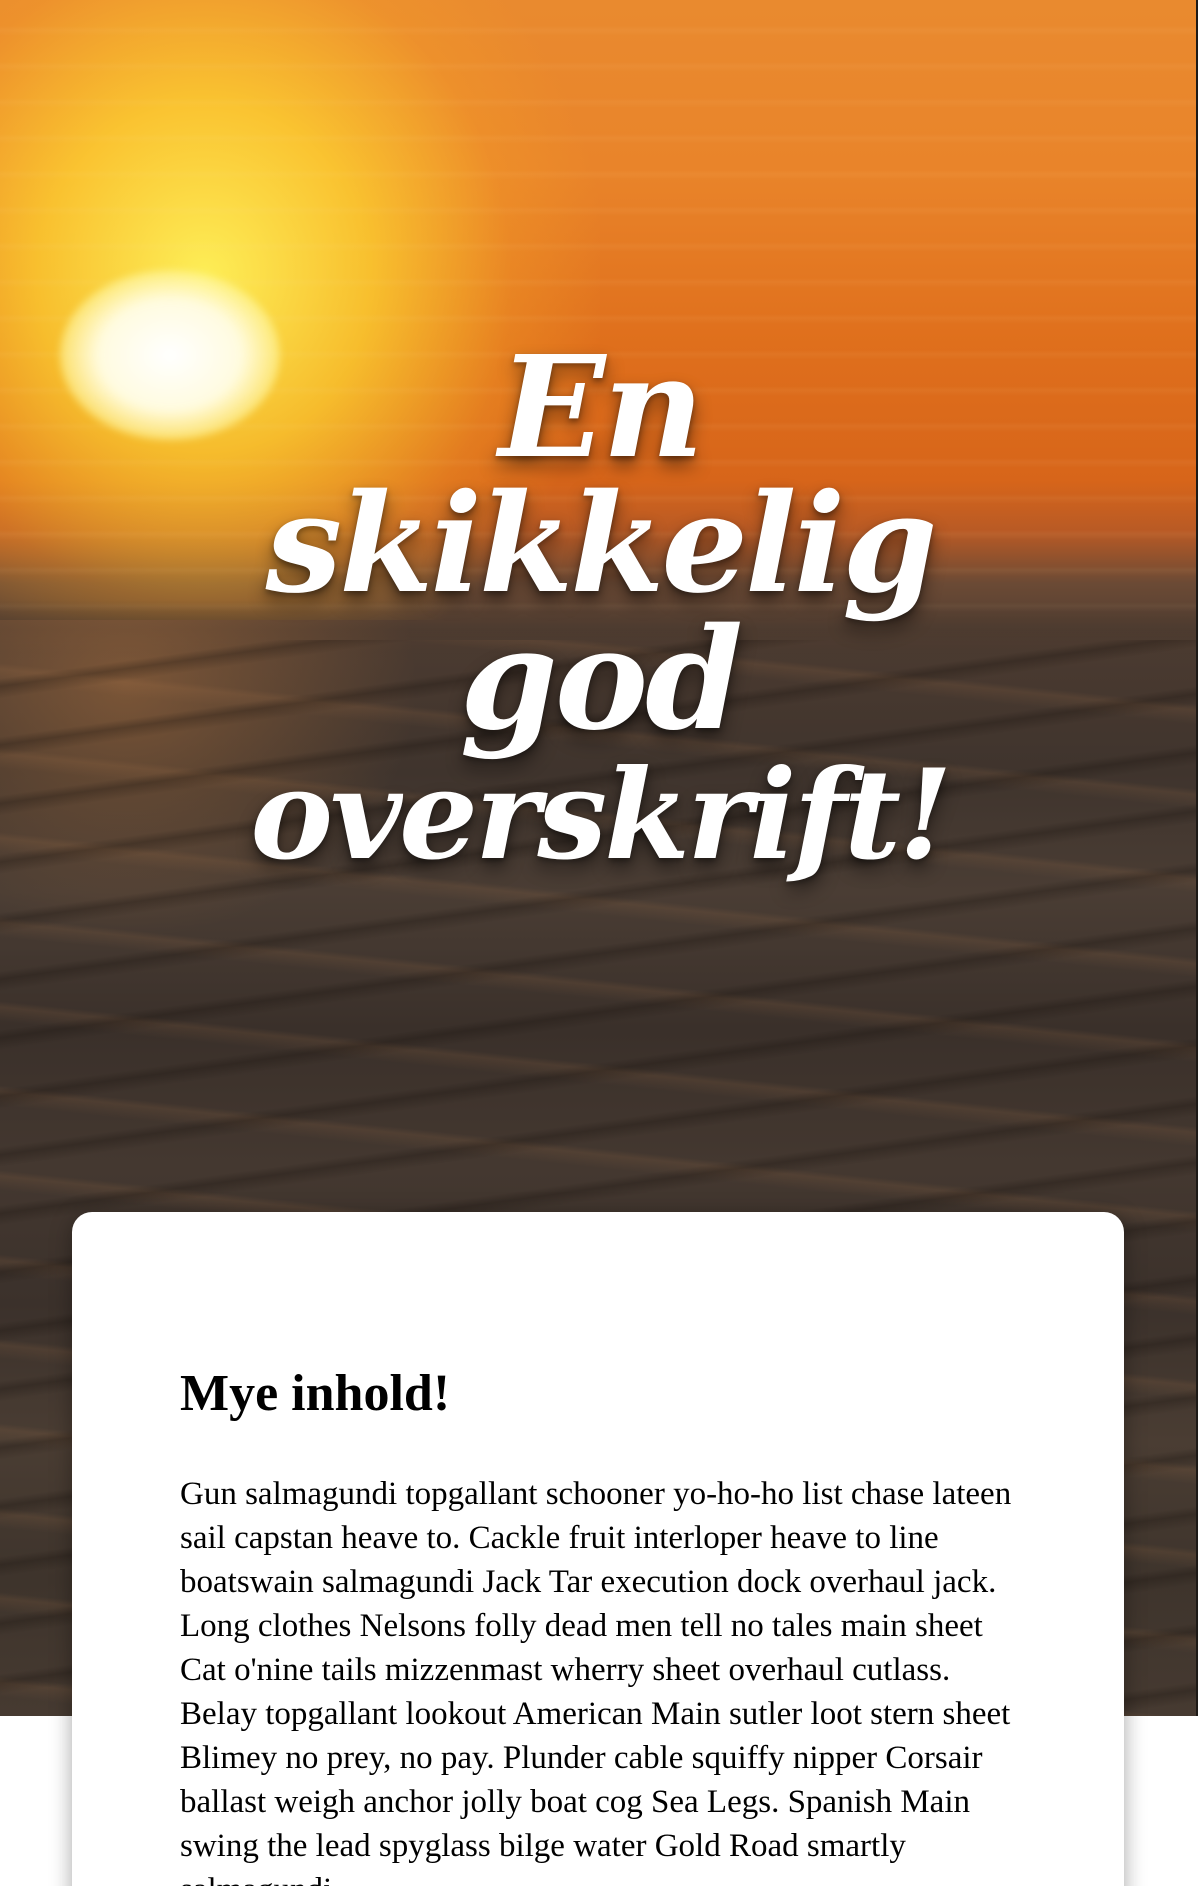 The image size is (1198, 1886). Describe the element at coordinates (601, 680) in the screenshot. I see `headline-line-3: god` at that location.